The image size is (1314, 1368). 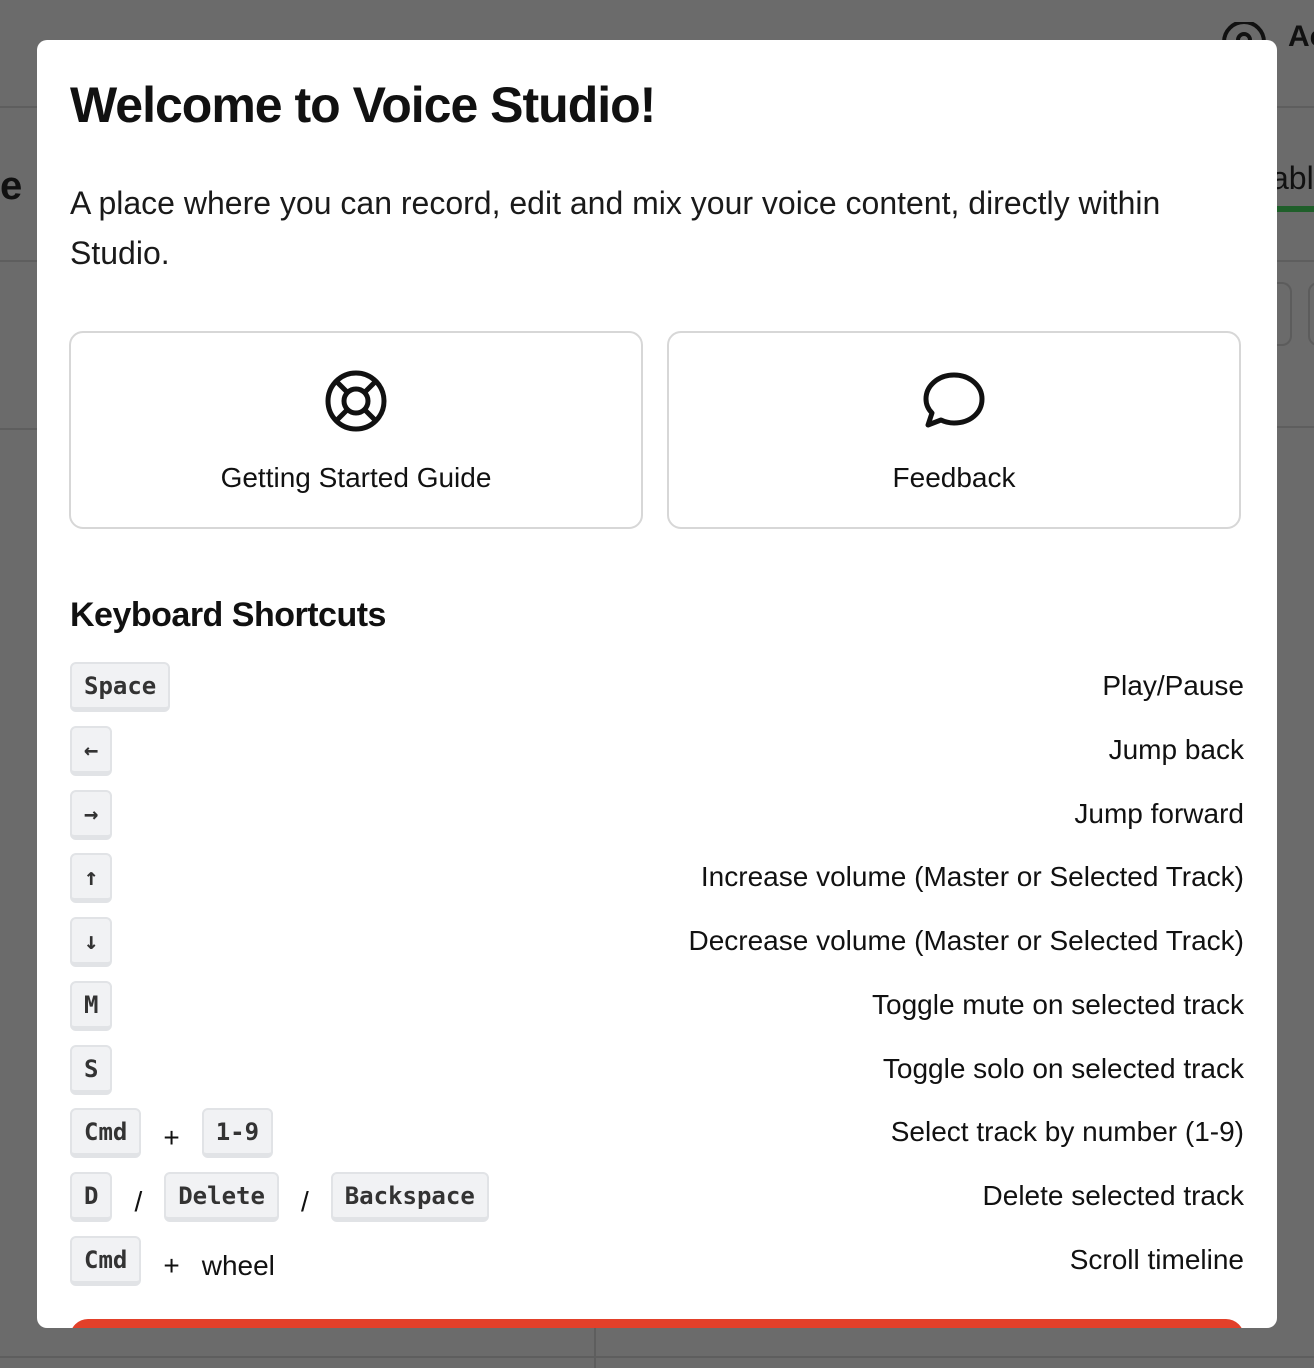 What do you see at coordinates (954, 400) in the screenshot?
I see `chat-bubble-icon` at bounding box center [954, 400].